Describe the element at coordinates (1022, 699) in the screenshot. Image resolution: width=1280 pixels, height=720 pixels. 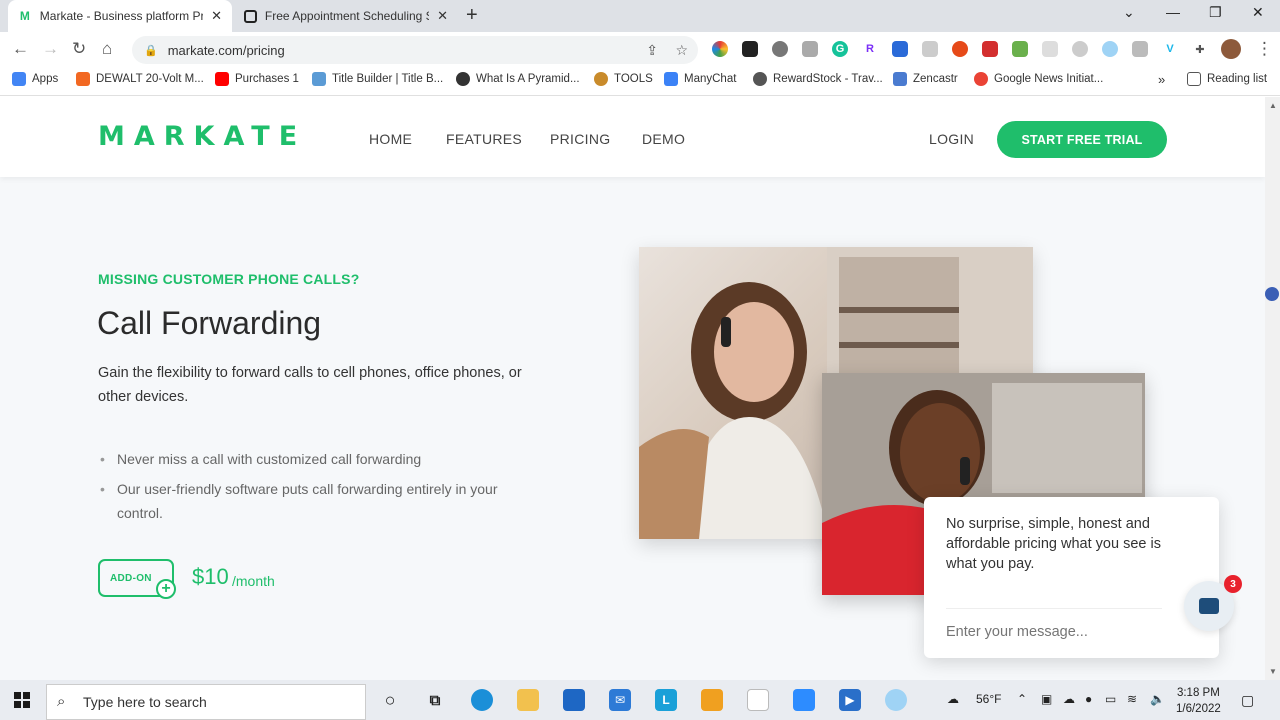
I see `tray-chevron-icon: ⌃` at that location.